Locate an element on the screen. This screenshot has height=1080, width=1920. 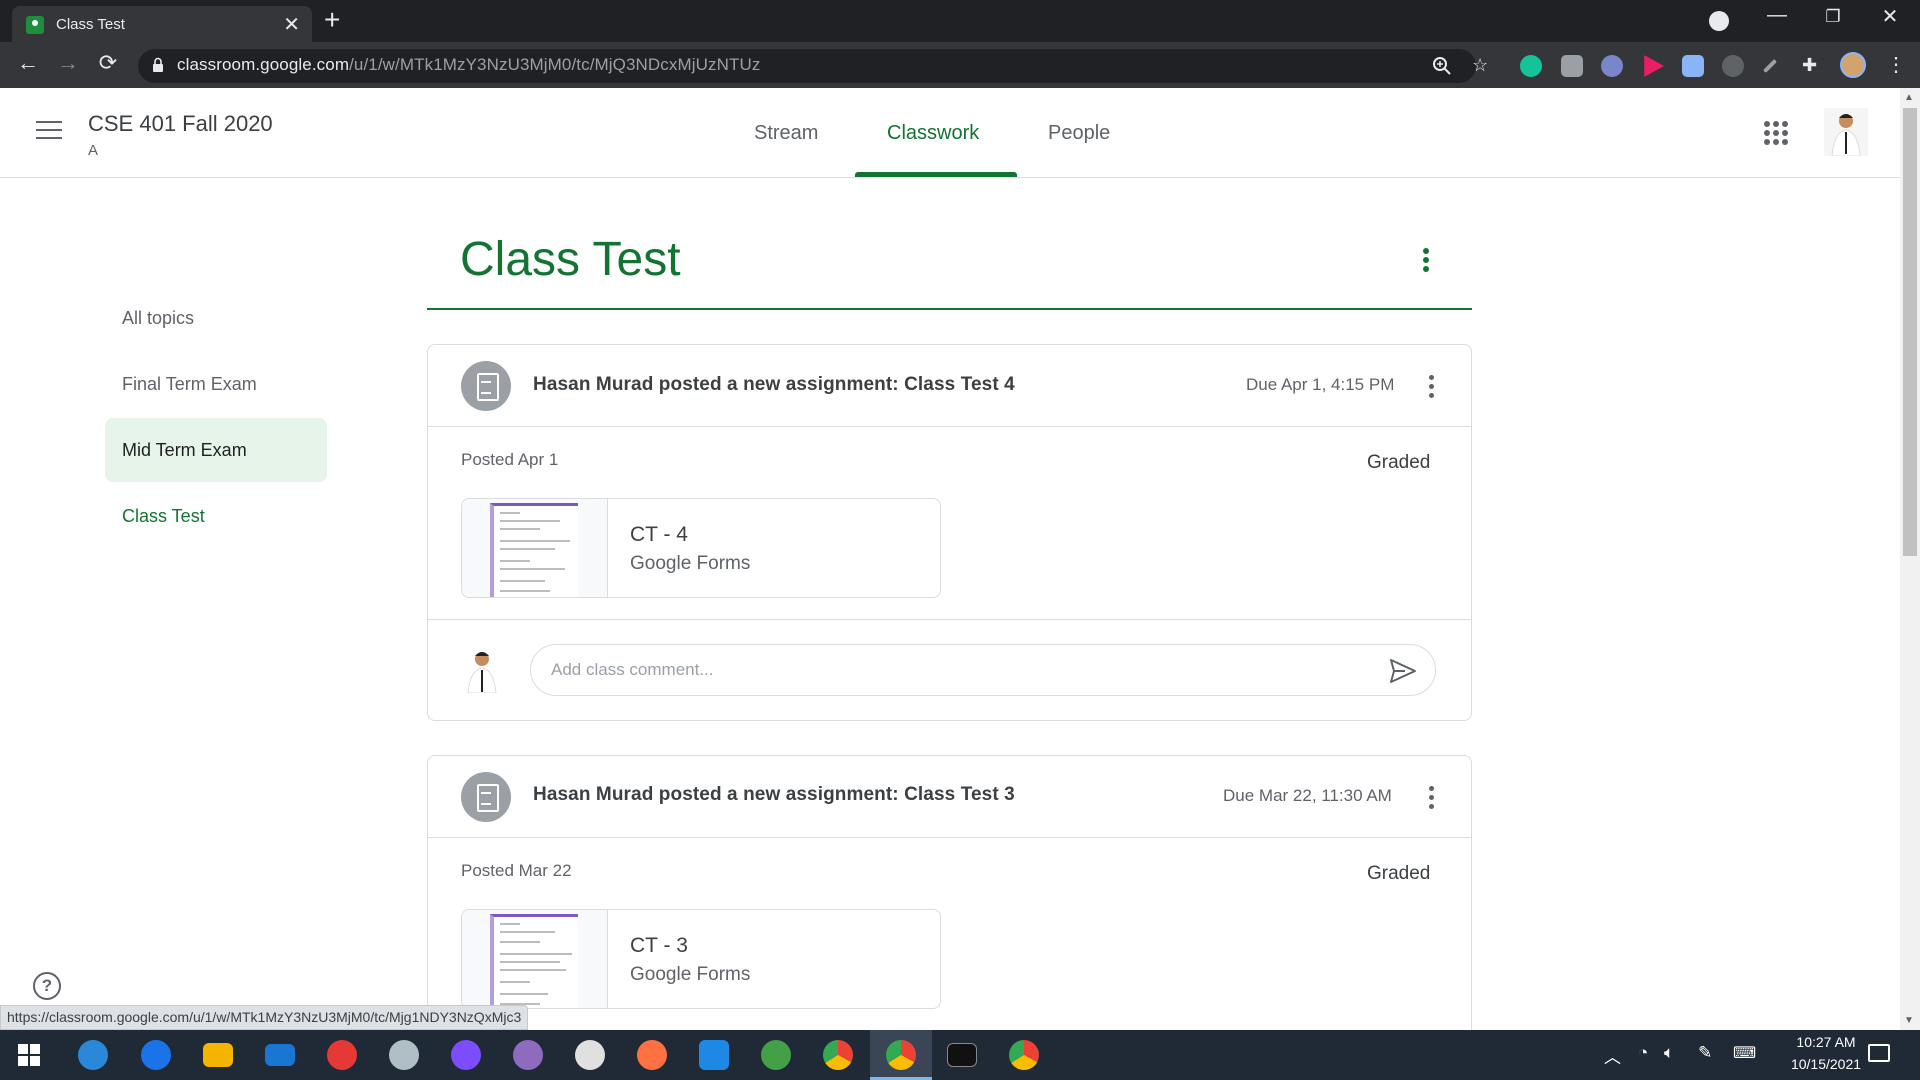
topic-class-test: Class Test is located at coordinates (216, 516).